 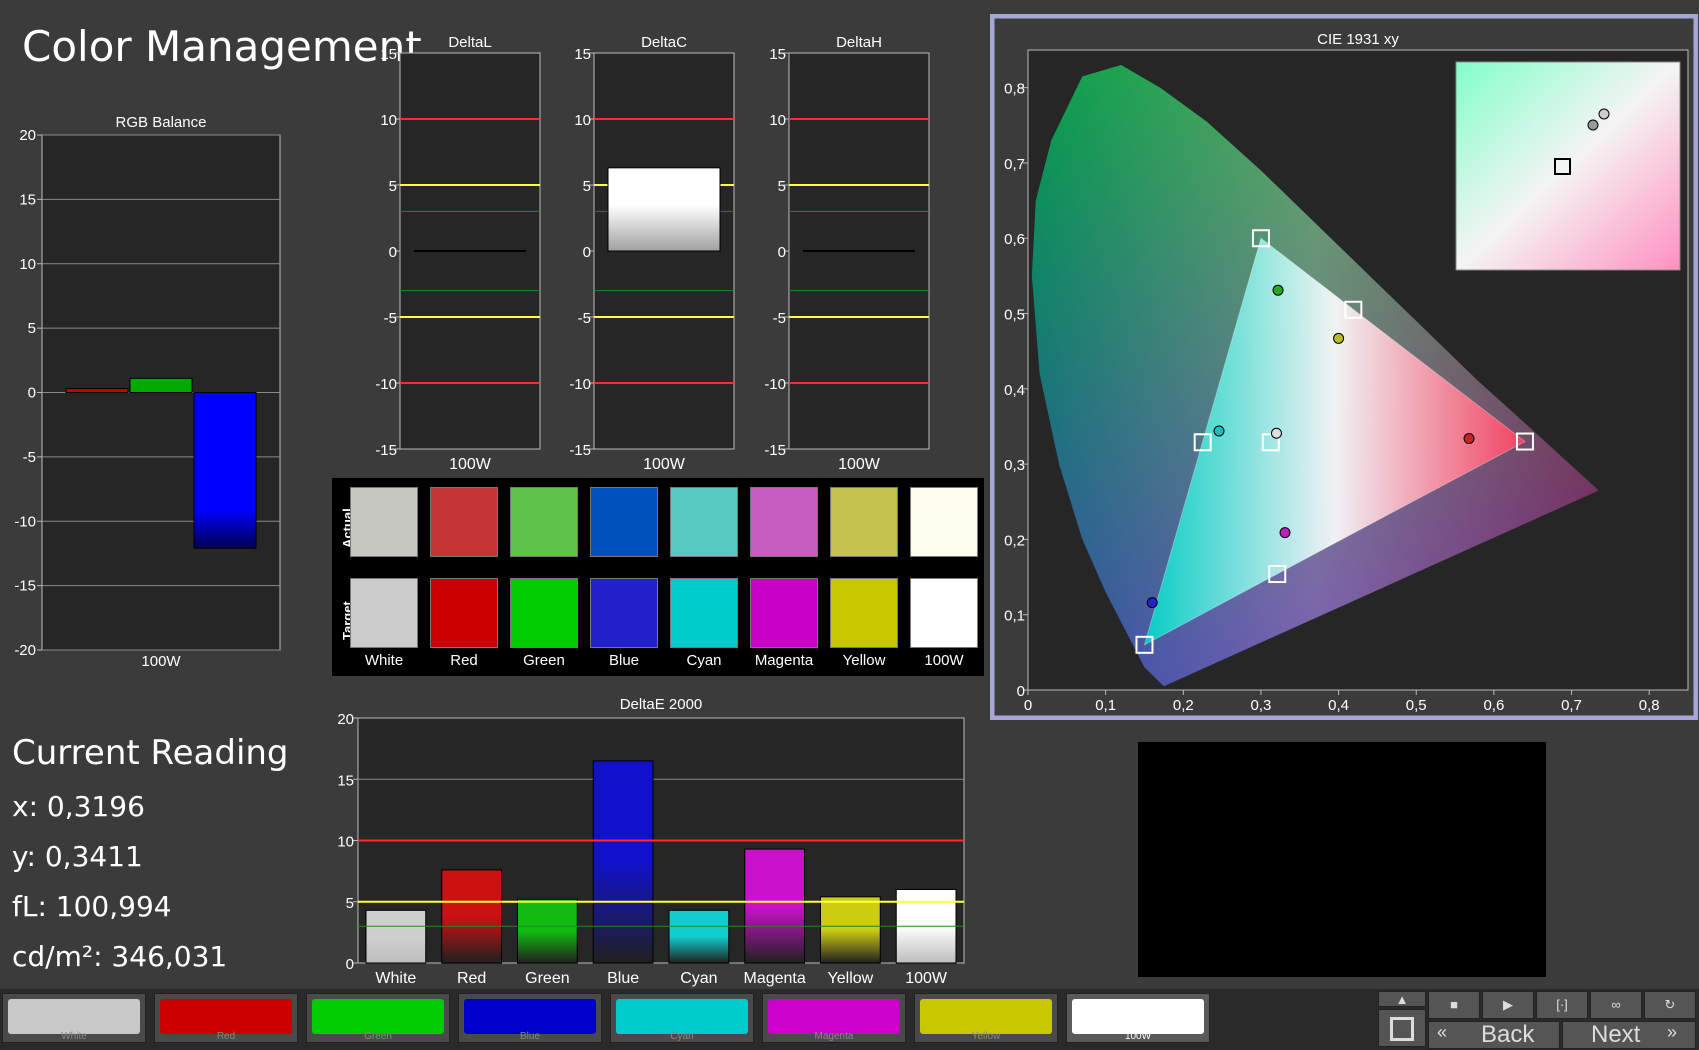 I want to click on y-tick-label: 0,7, so click(x=1014, y=164).